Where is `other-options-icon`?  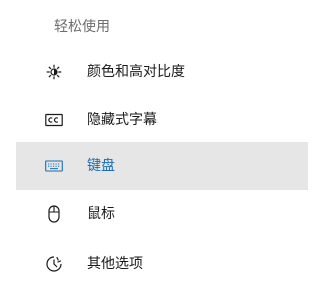
other-options-icon is located at coordinates (54, 264).